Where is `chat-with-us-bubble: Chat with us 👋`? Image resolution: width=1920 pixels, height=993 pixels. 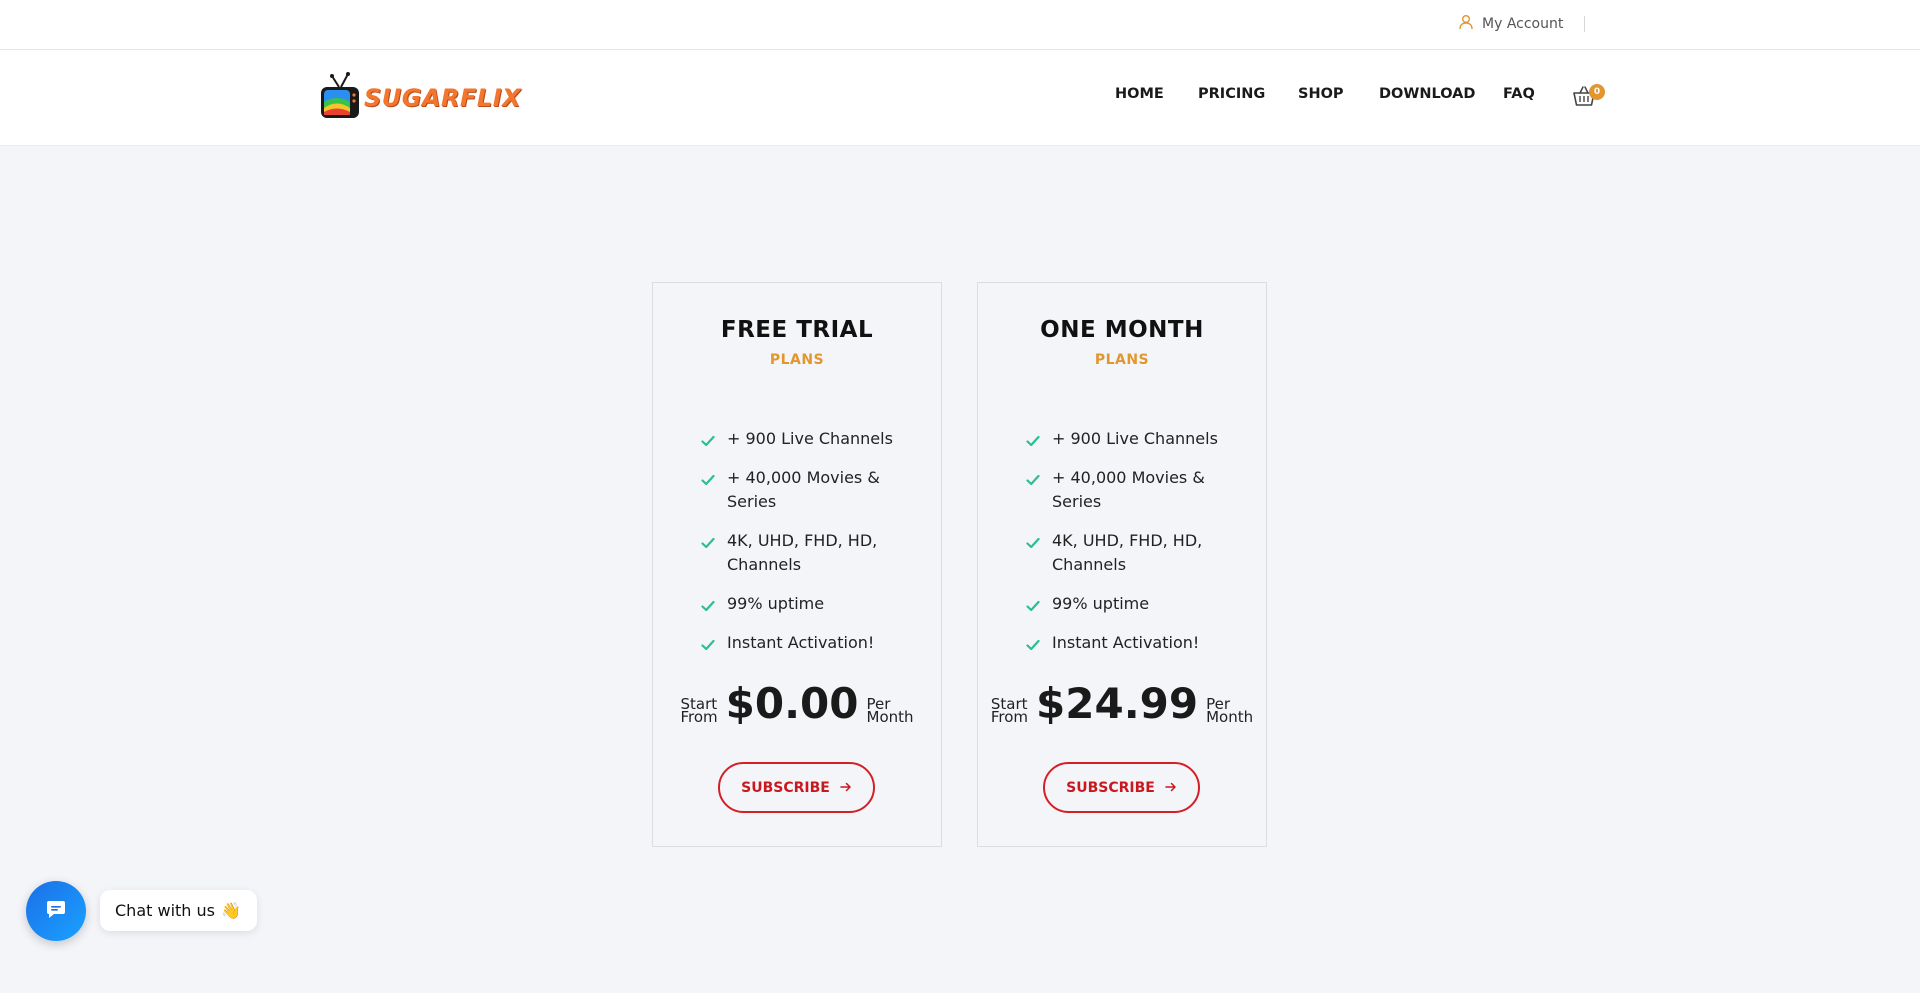
chat-with-us-bubble: Chat with us 👋 is located at coordinates (178, 910).